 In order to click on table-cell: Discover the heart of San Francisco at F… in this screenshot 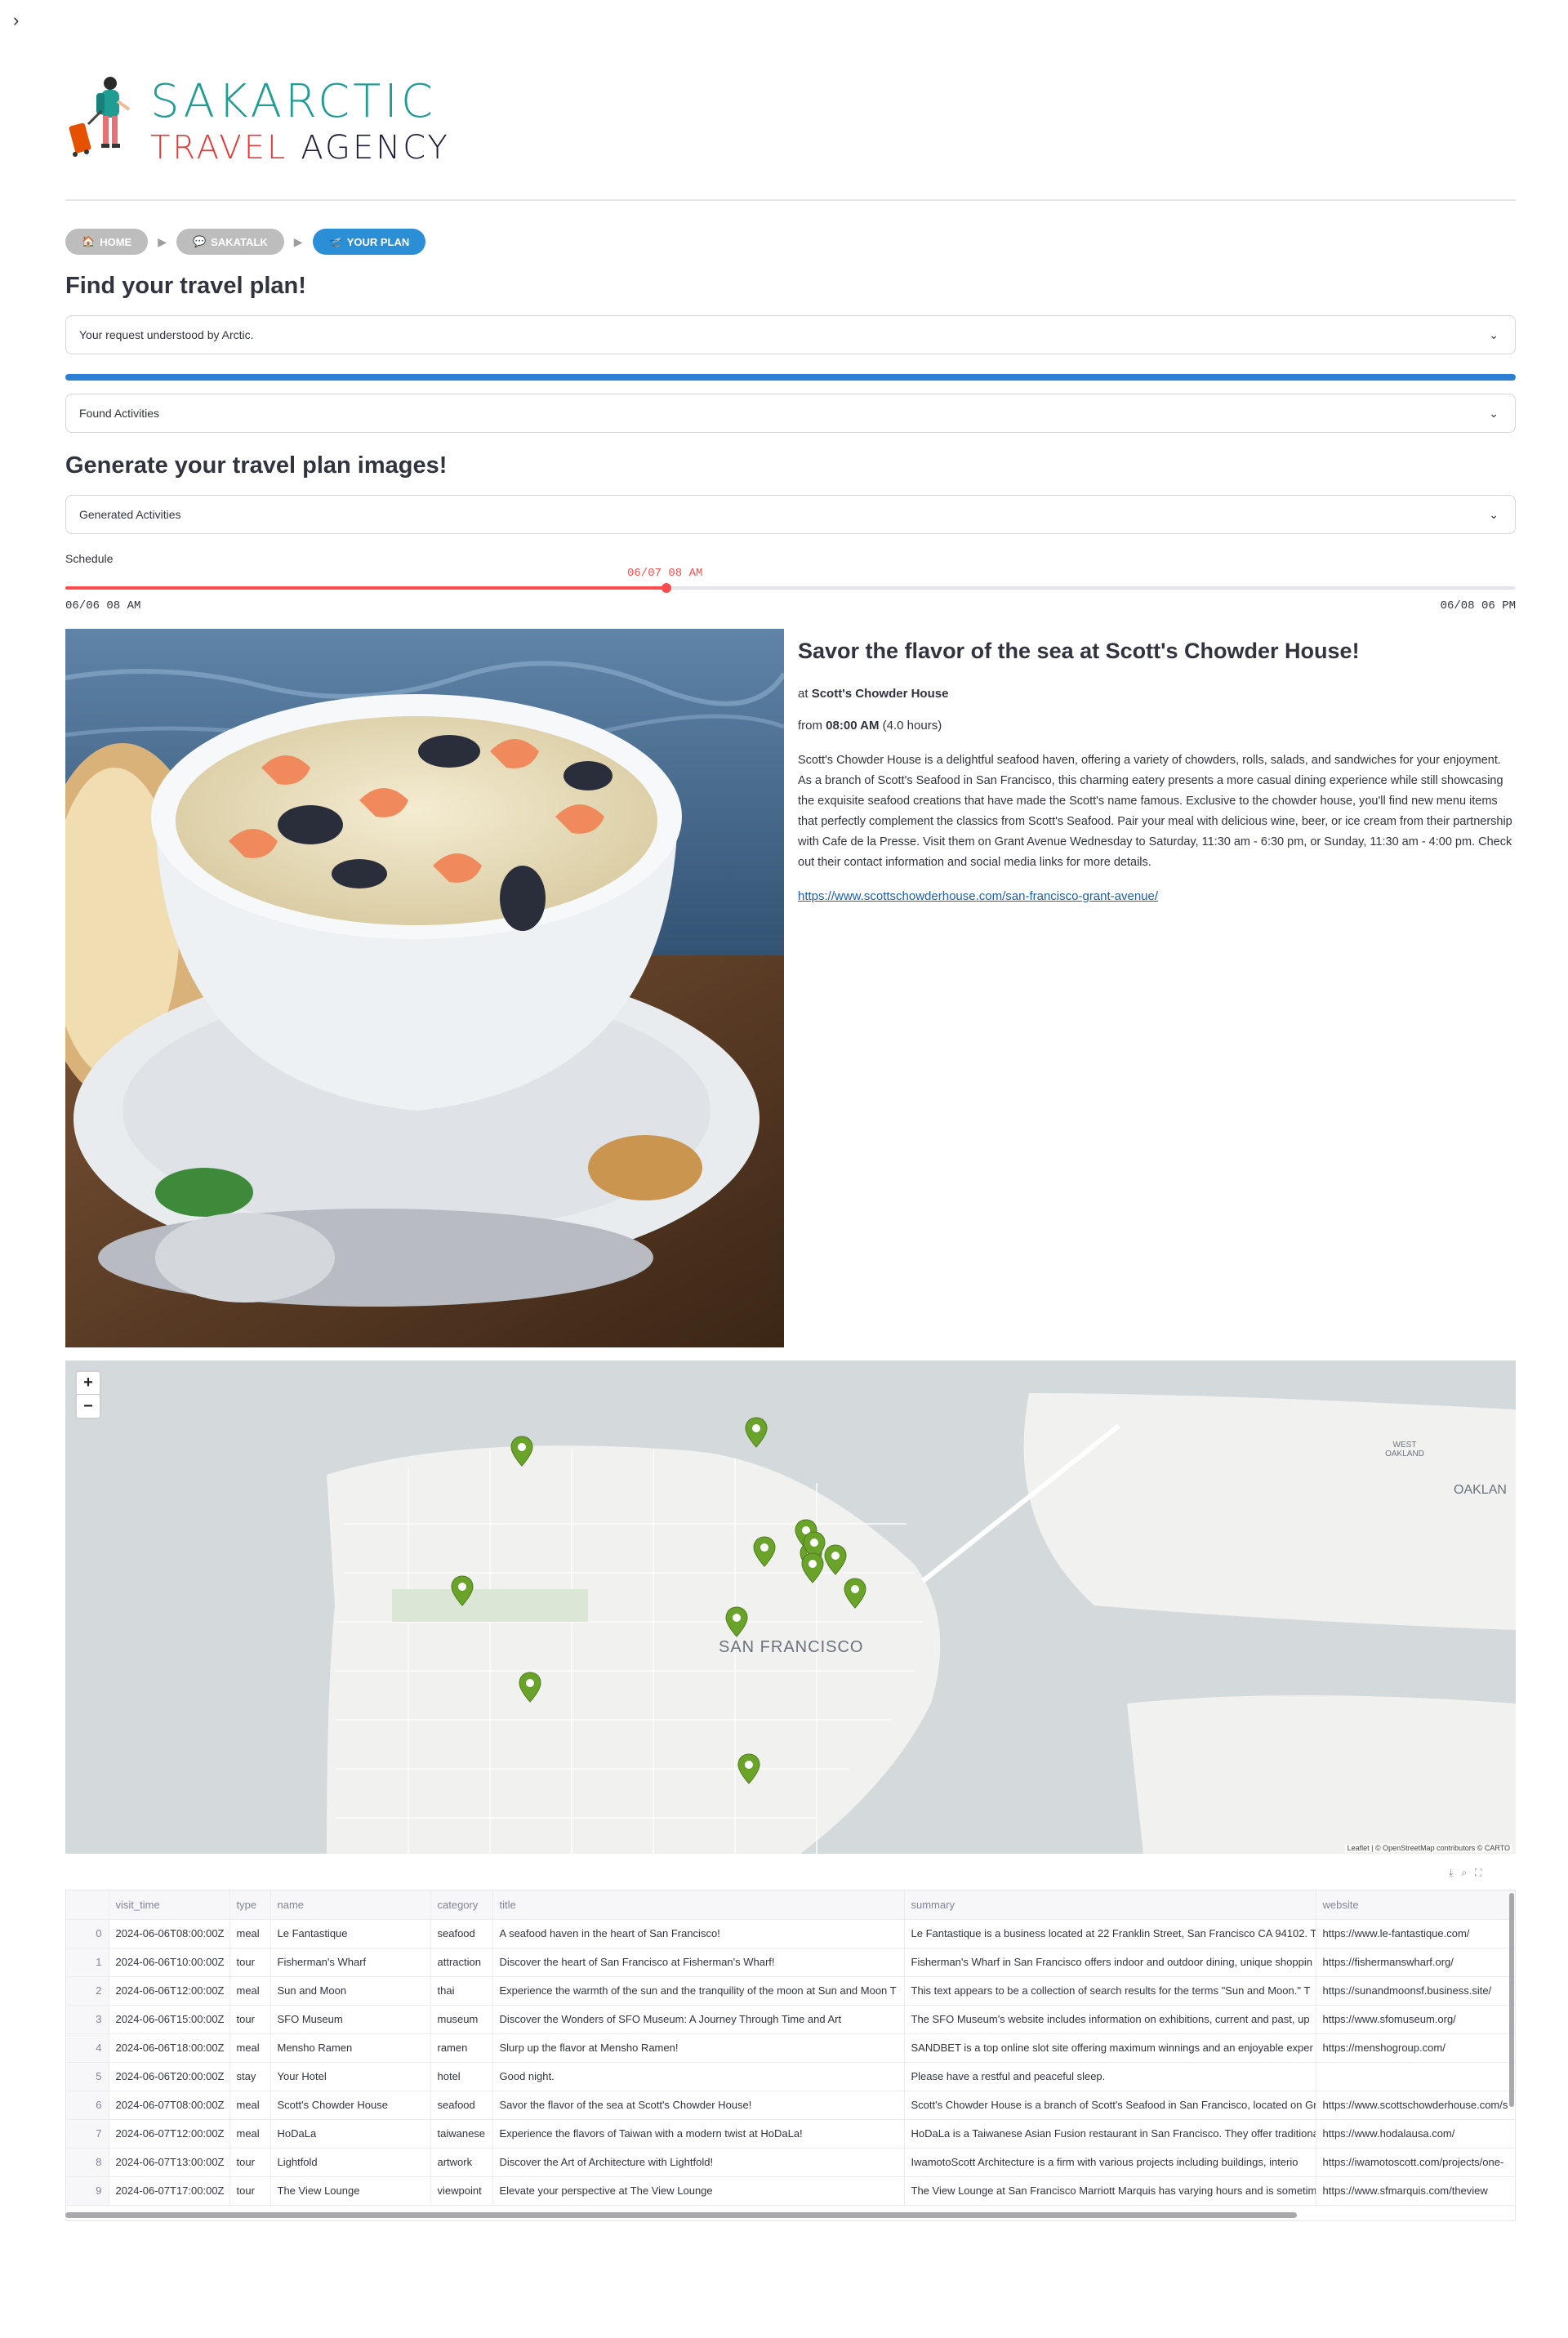, I will do `click(698, 1962)`.